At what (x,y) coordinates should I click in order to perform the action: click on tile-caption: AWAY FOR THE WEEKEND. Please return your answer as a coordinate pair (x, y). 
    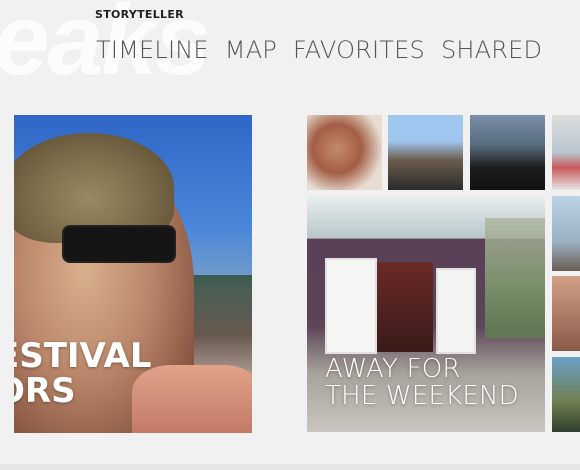
    Looking at the image, I should click on (422, 382).